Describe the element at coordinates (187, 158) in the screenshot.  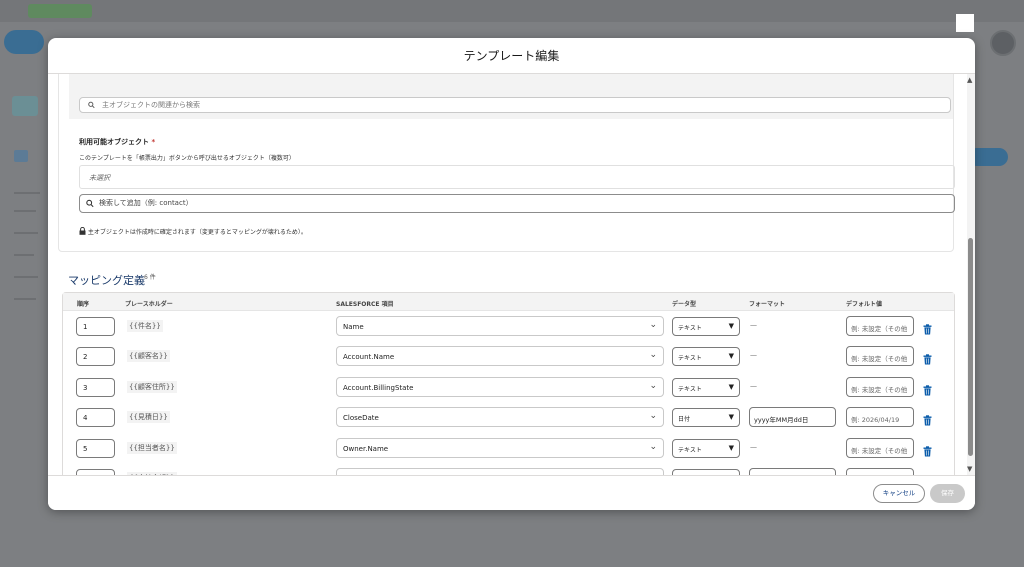
I see `available-objects-help: このテンプレートを「帳票出力」ボタンから呼び出せるオブジェクト（複数可）` at that location.